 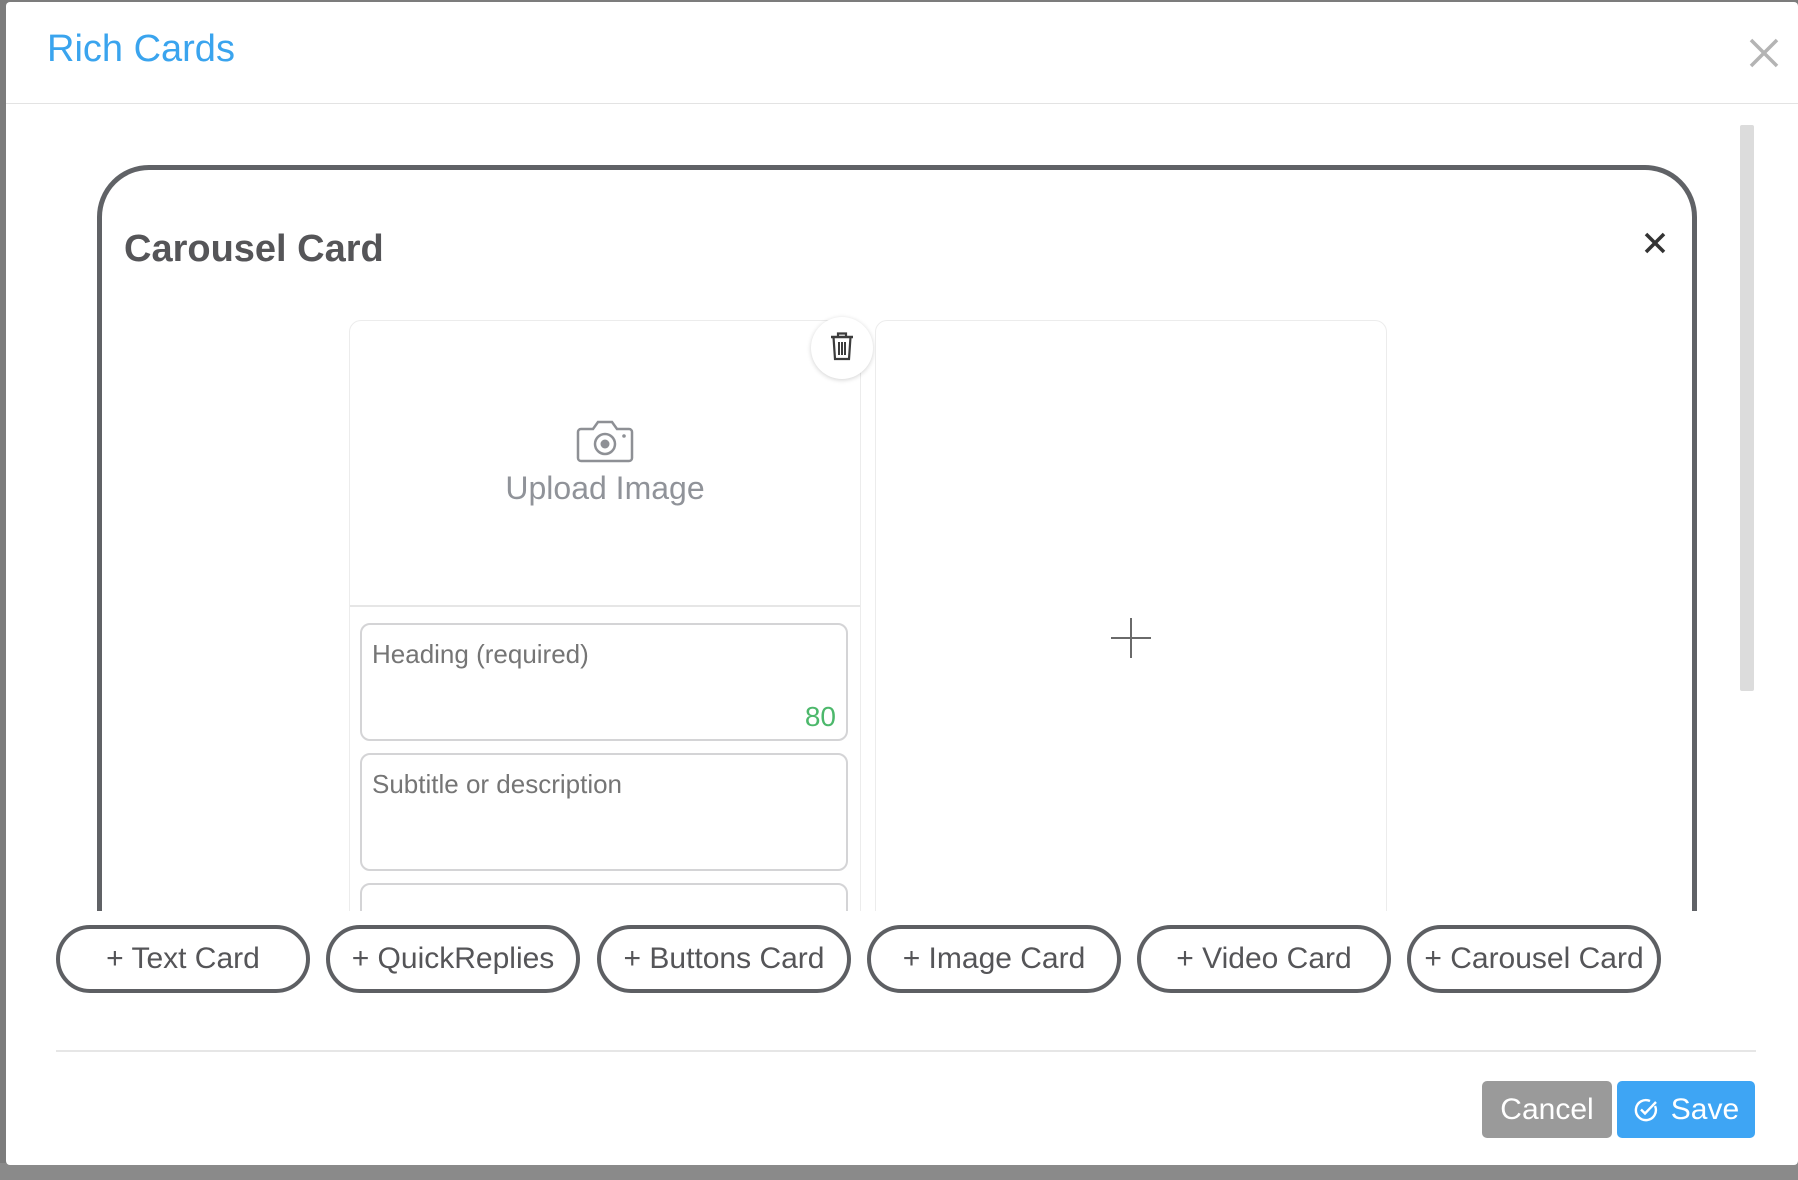 What do you see at coordinates (1264, 959) in the screenshot?
I see `add-video-card-button: + Video Card` at bounding box center [1264, 959].